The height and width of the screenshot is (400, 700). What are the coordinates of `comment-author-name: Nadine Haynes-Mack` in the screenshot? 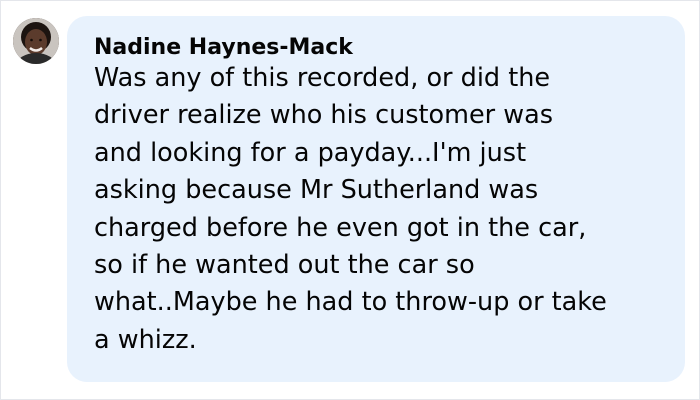 It's located at (377, 48).